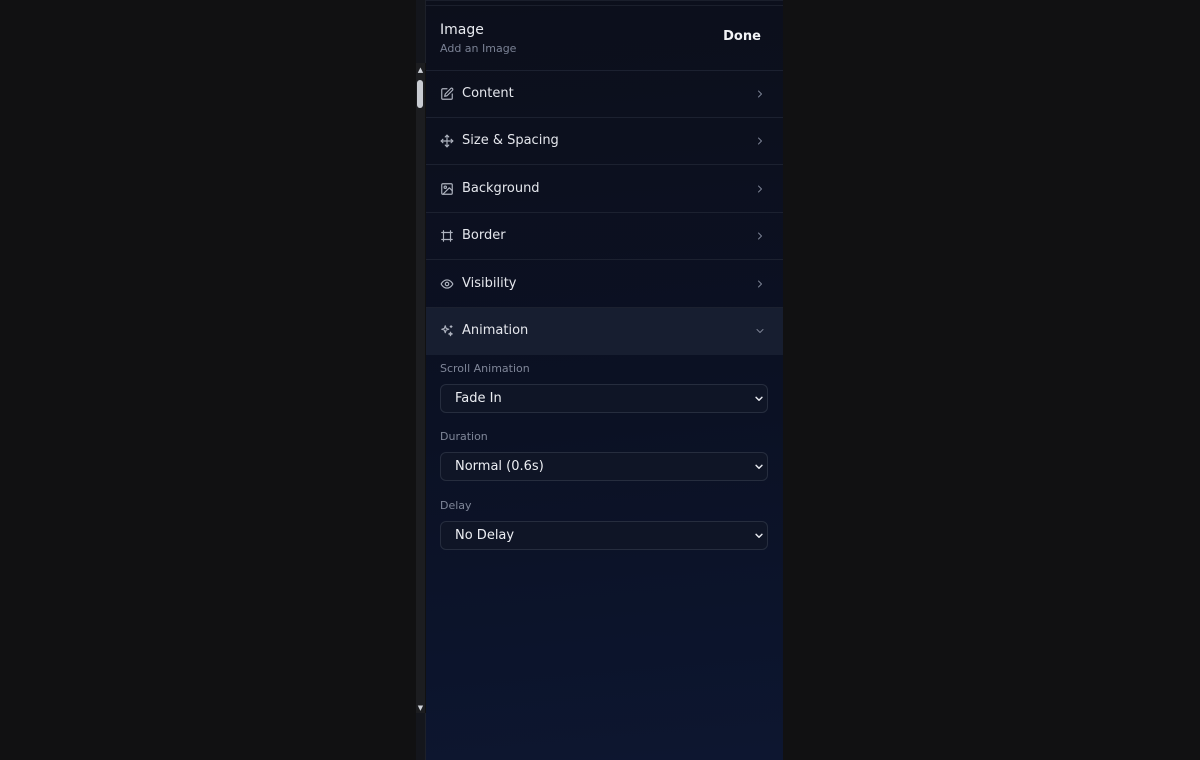  Describe the element at coordinates (462, 30) in the screenshot. I see `panel-title: Image` at that location.